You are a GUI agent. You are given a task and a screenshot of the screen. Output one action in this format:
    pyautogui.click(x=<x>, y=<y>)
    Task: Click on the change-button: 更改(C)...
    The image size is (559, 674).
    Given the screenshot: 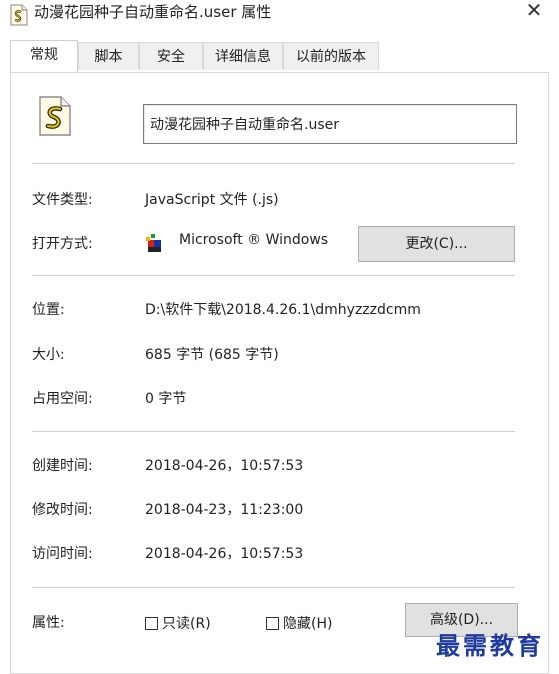 What is the action you would take?
    pyautogui.click(x=436, y=244)
    